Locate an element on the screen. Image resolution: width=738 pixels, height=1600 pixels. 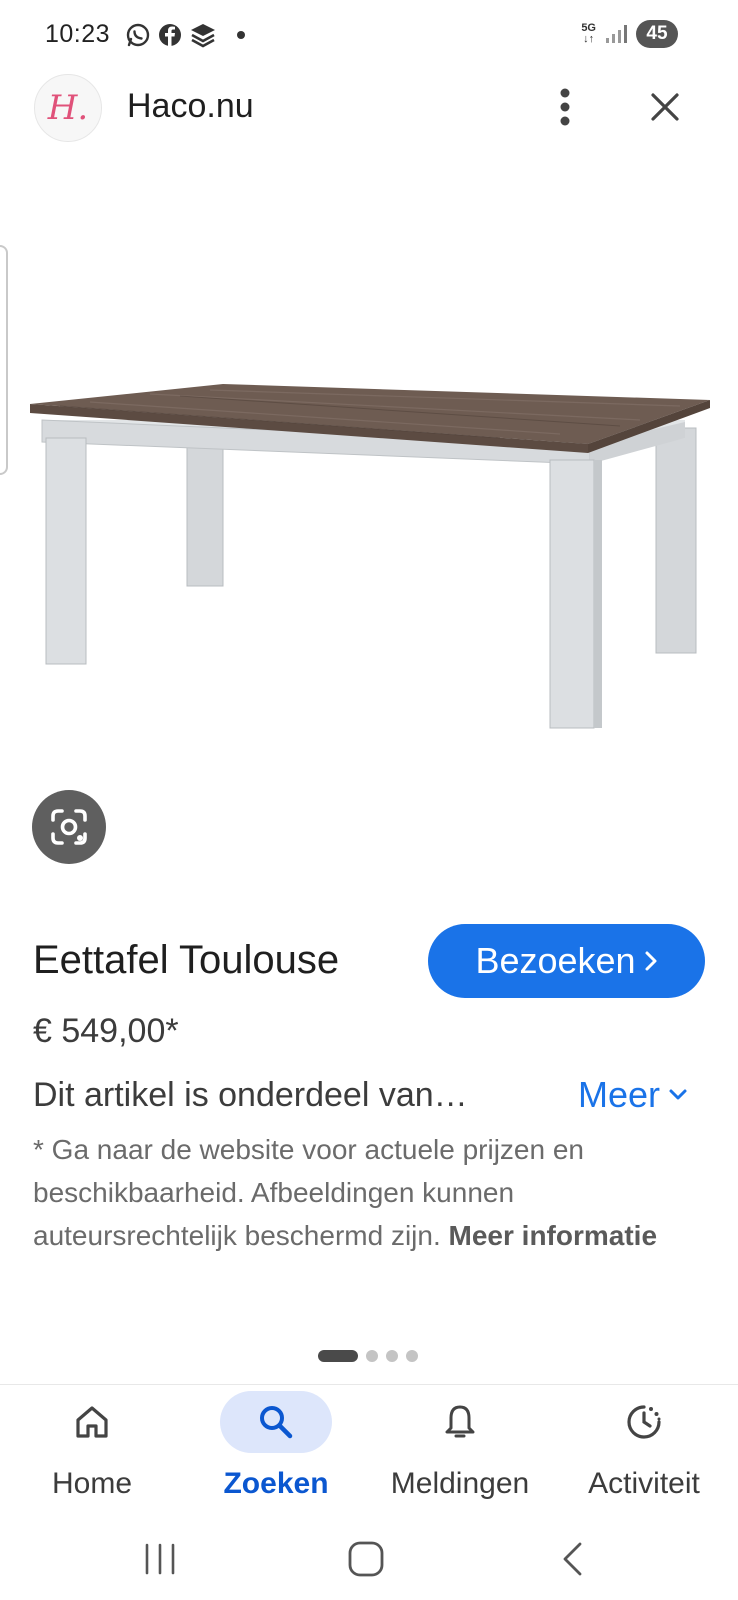
nav-home: Home is located at coordinates (92, 1455).